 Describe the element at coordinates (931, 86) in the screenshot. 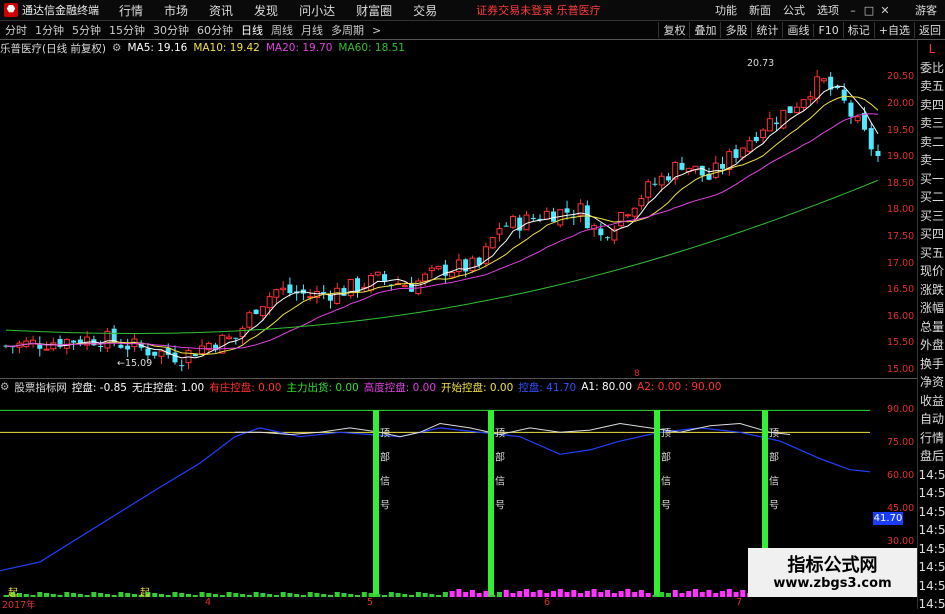

I see `side-panel-item: 卖五` at that location.